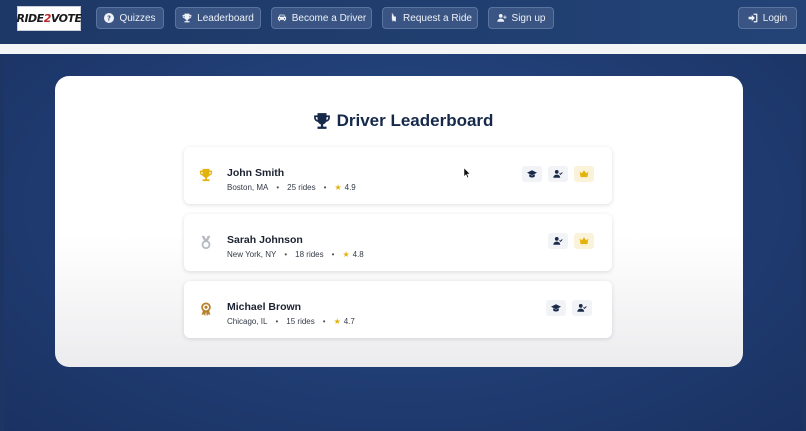 Image resolution: width=806 pixels, height=431 pixels. What do you see at coordinates (265, 240) in the screenshot?
I see `driver-name: Sarah Johnson` at bounding box center [265, 240].